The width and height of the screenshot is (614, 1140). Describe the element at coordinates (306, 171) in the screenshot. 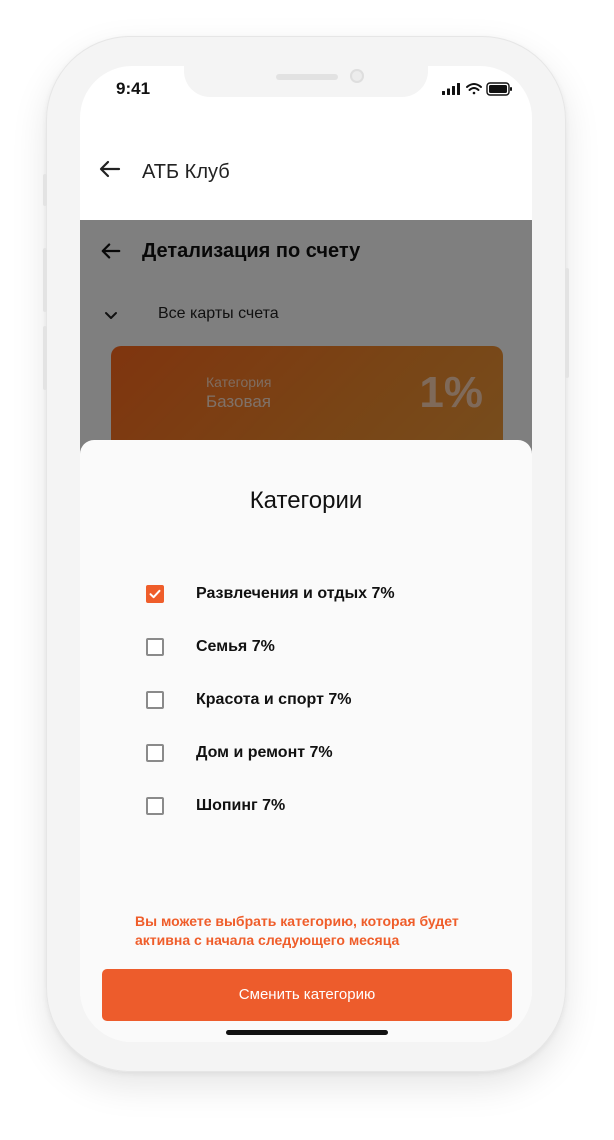

I see `app-bar: АТБ Клуб` at that location.